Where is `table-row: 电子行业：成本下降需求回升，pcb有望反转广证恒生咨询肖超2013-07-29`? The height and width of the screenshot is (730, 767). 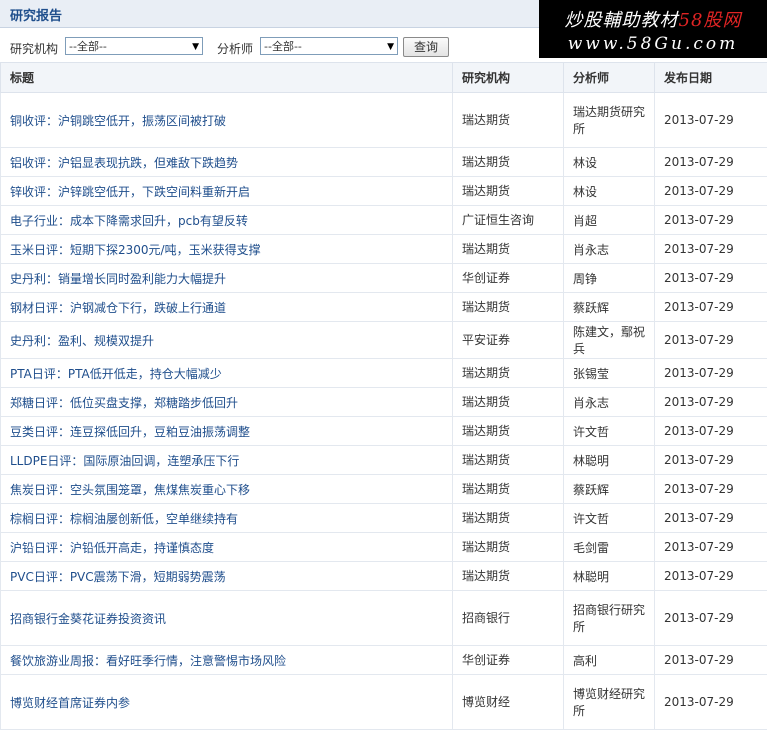
table-row: 电子行业：成本下降需求回升，pcb有望反转广证恒生咨询肖超2013-07-29 is located at coordinates (384, 220).